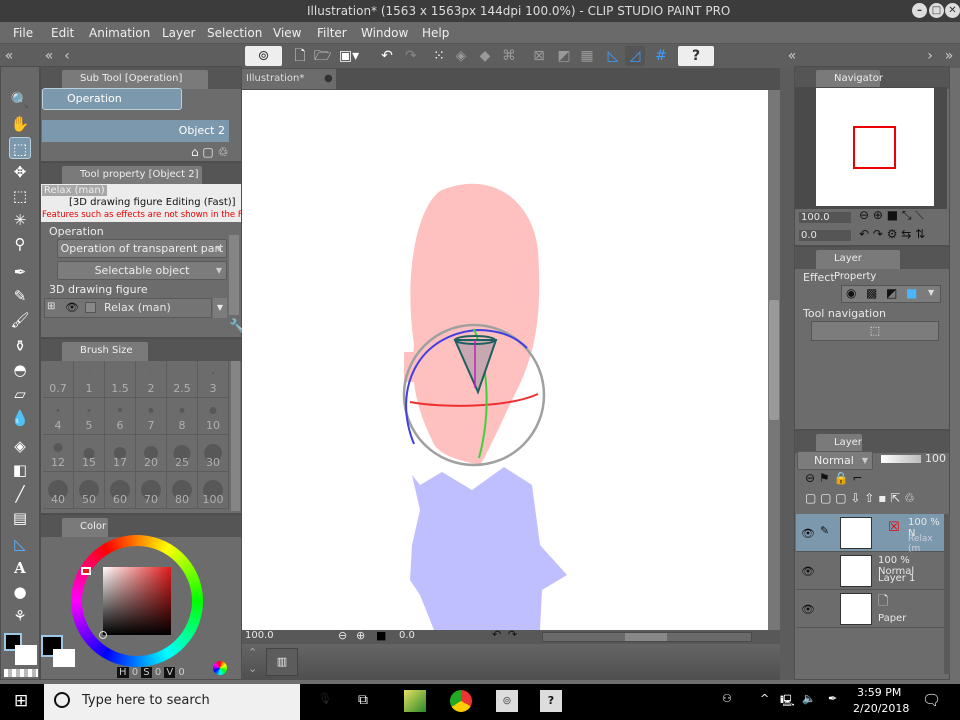  Describe the element at coordinates (20, 272) in the screenshot. I see `pen-tool-icon: ✒` at that location.